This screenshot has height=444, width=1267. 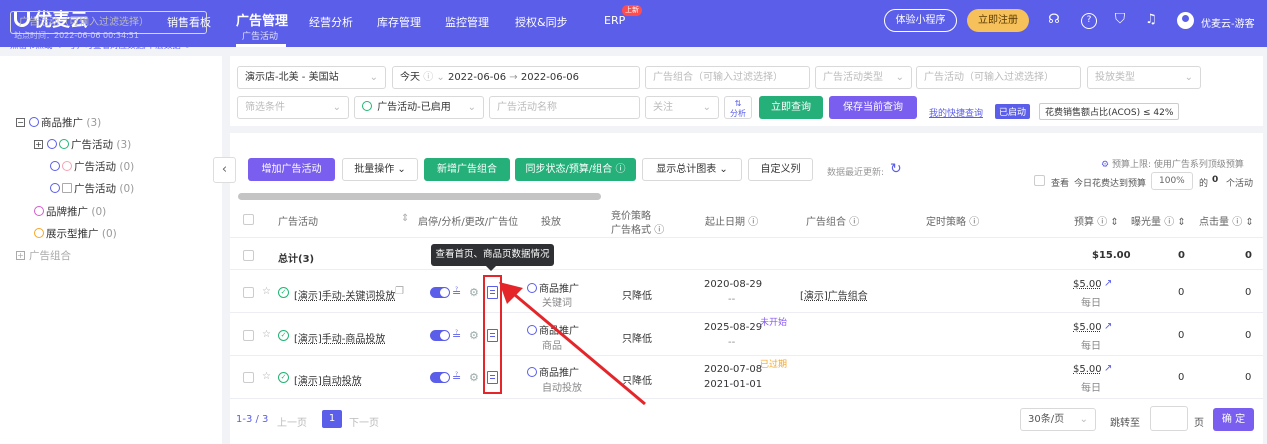 What do you see at coordinates (283, 335) in the screenshot?
I see `enabled-status-icon: ✓` at bounding box center [283, 335].